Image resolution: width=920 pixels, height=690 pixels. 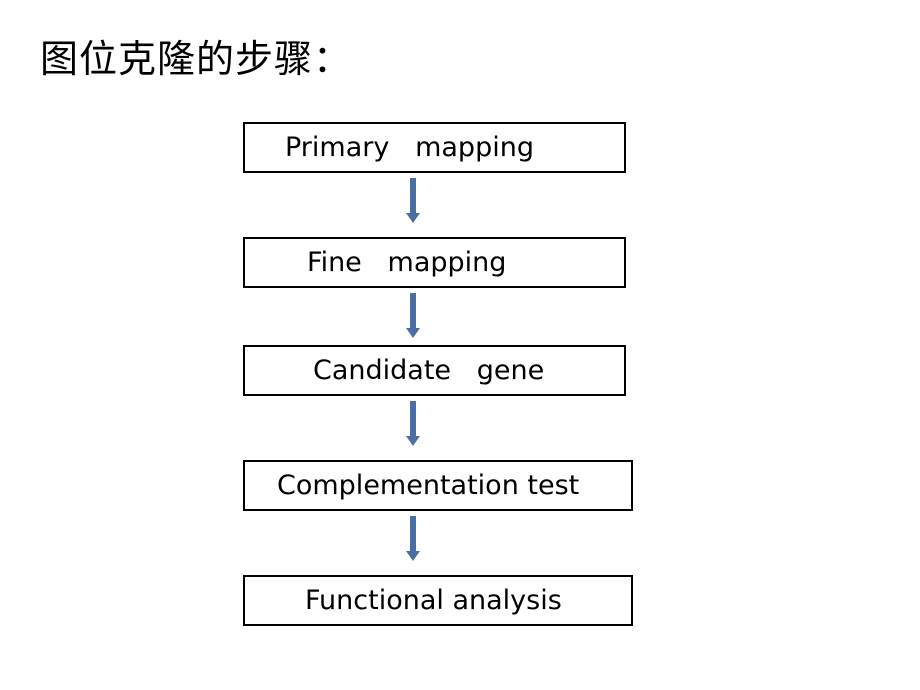 What do you see at coordinates (428, 485) in the screenshot?
I see `step-label: Complementation test` at bounding box center [428, 485].